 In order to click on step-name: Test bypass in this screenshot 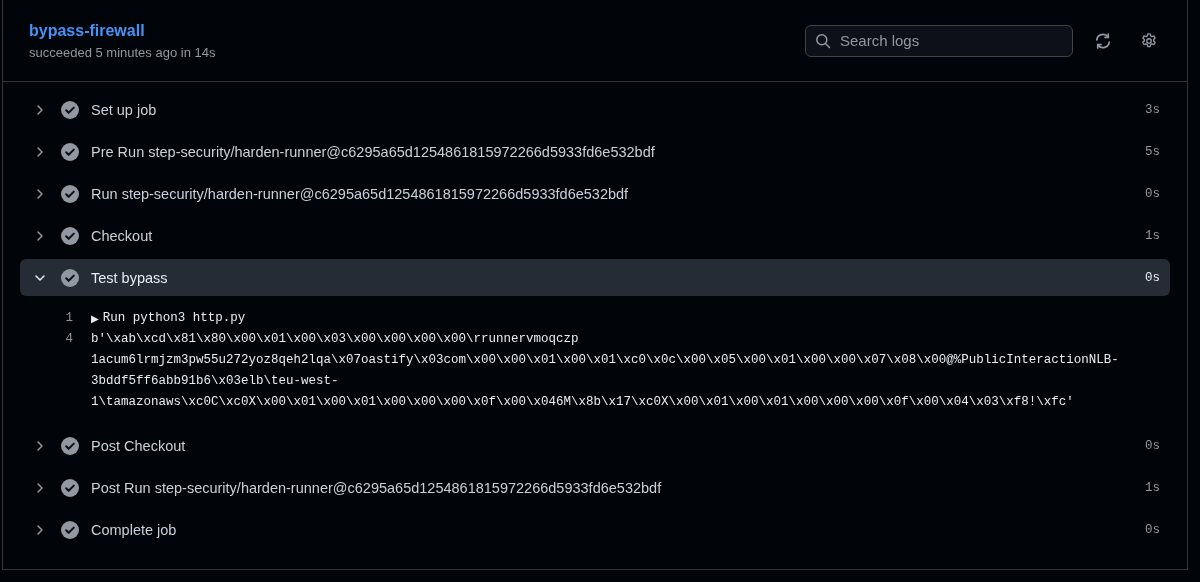, I will do `click(130, 277)`.